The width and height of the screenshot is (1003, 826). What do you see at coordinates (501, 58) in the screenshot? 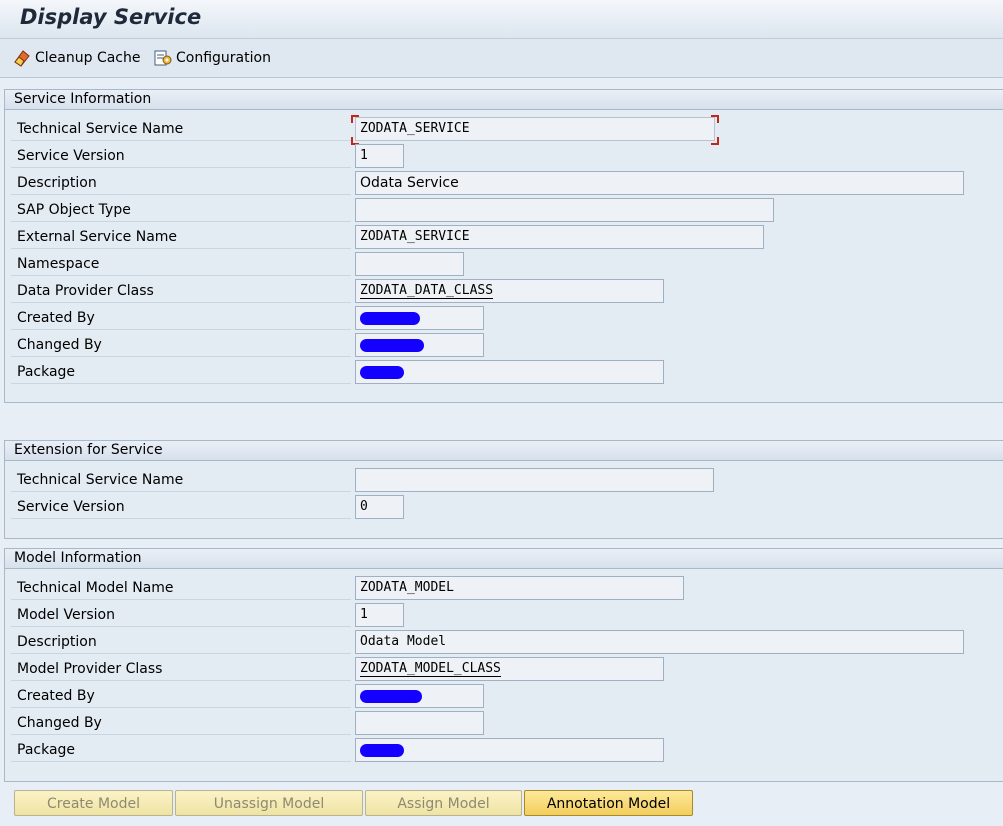
I see `application-toolbar: Cleanup Cache Configuration` at bounding box center [501, 58].